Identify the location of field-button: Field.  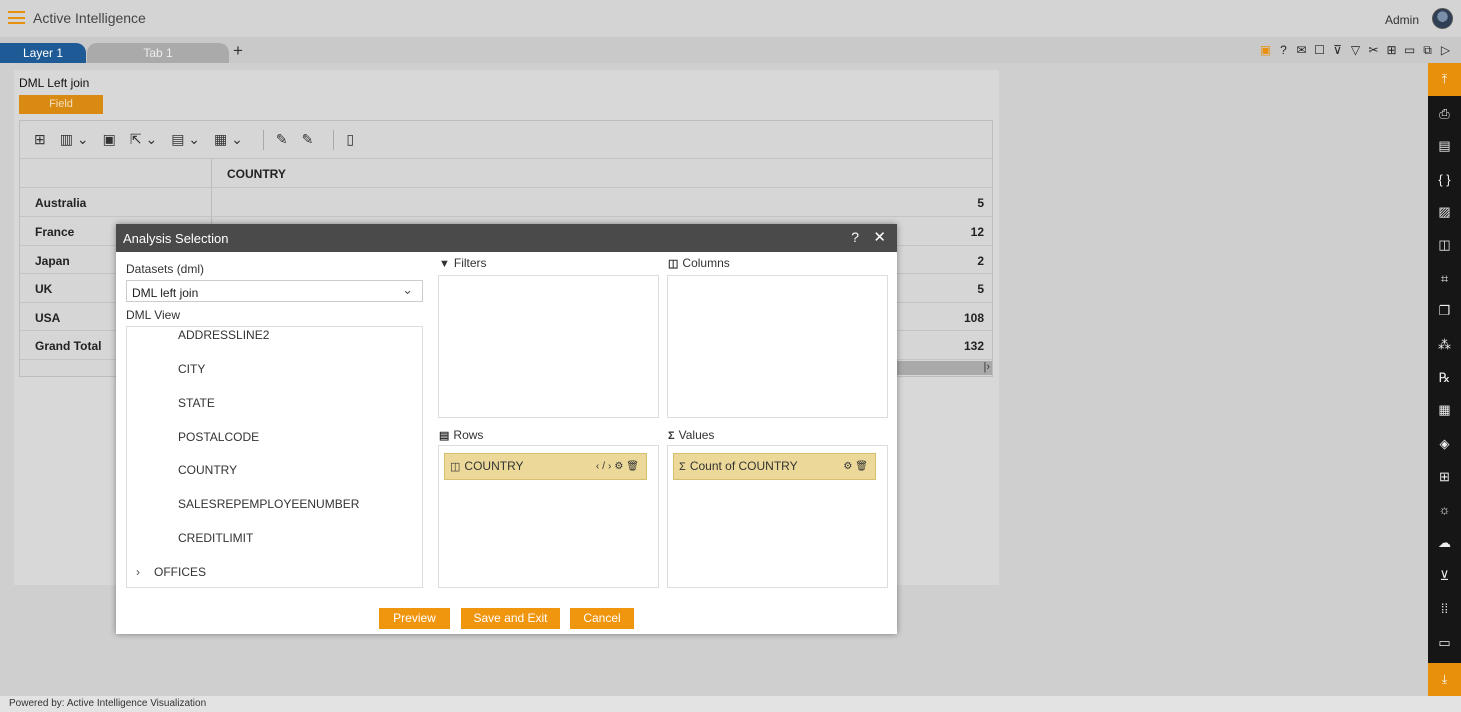
(61, 104).